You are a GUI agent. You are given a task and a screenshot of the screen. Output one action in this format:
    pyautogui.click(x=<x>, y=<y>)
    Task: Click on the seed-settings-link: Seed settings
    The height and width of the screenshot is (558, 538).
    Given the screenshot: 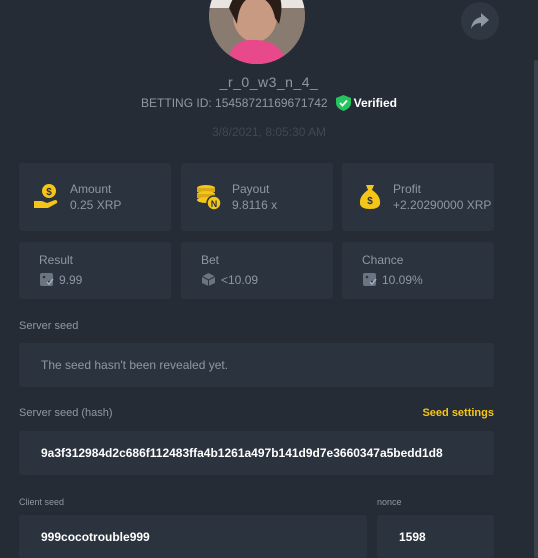 What is the action you would take?
    pyautogui.click(x=458, y=413)
    